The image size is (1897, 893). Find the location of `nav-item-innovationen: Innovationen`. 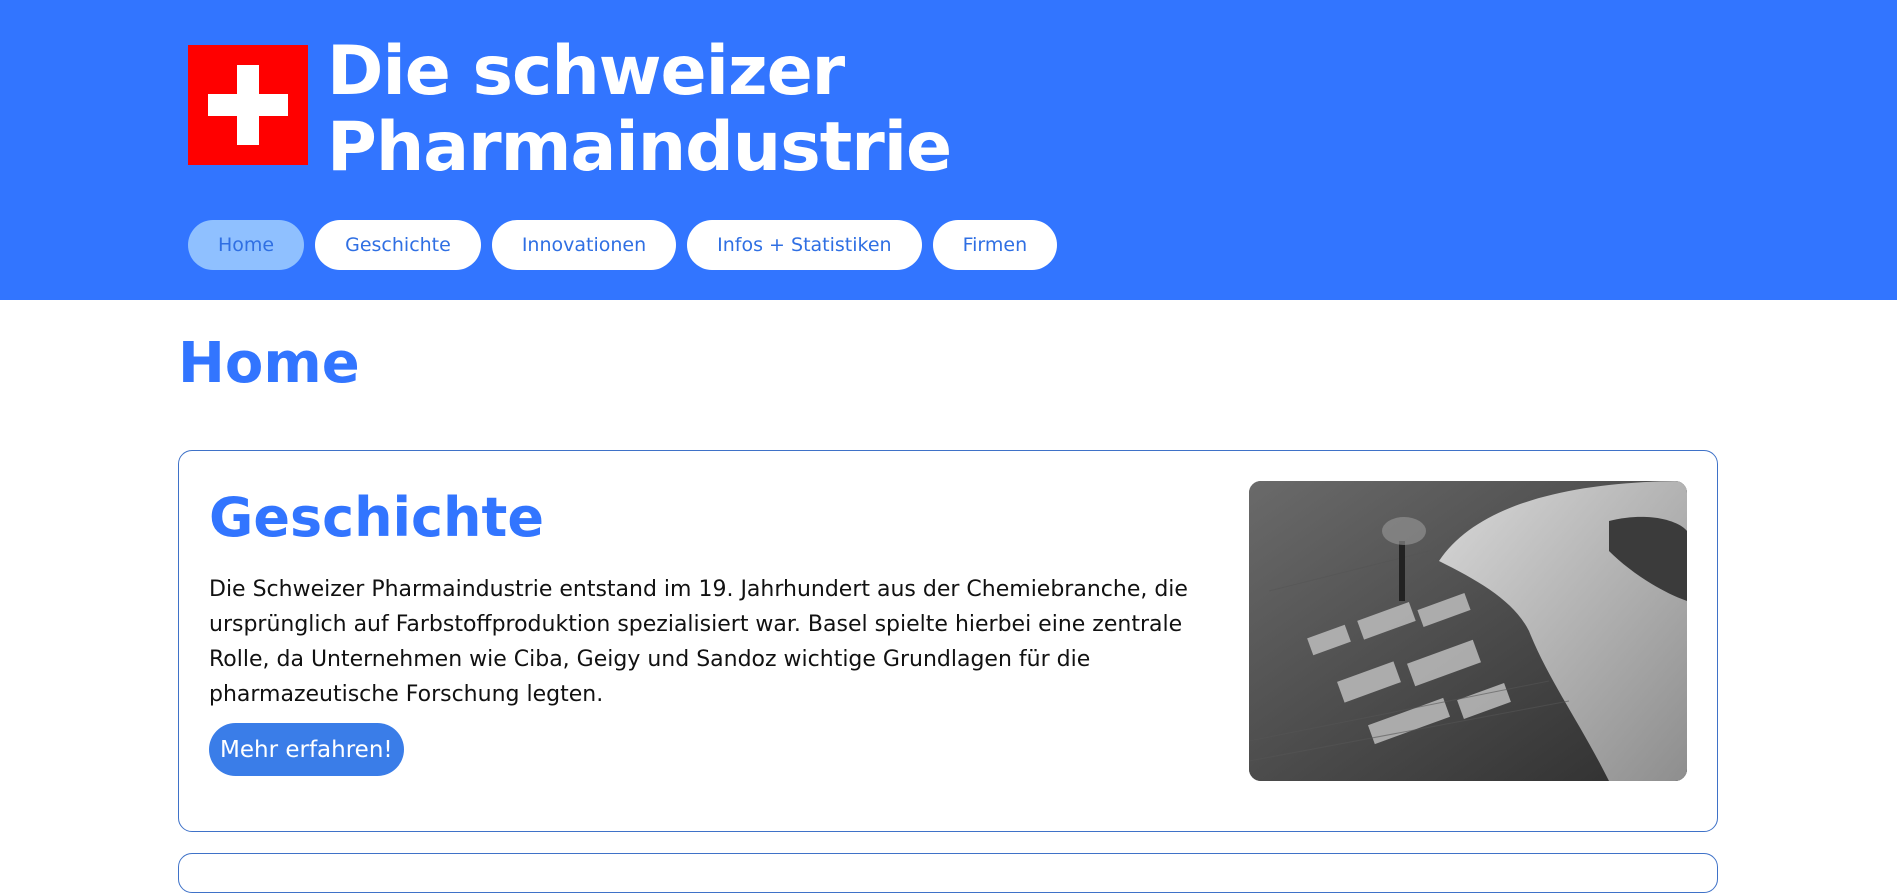

nav-item-innovationen: Innovationen is located at coordinates (584, 245).